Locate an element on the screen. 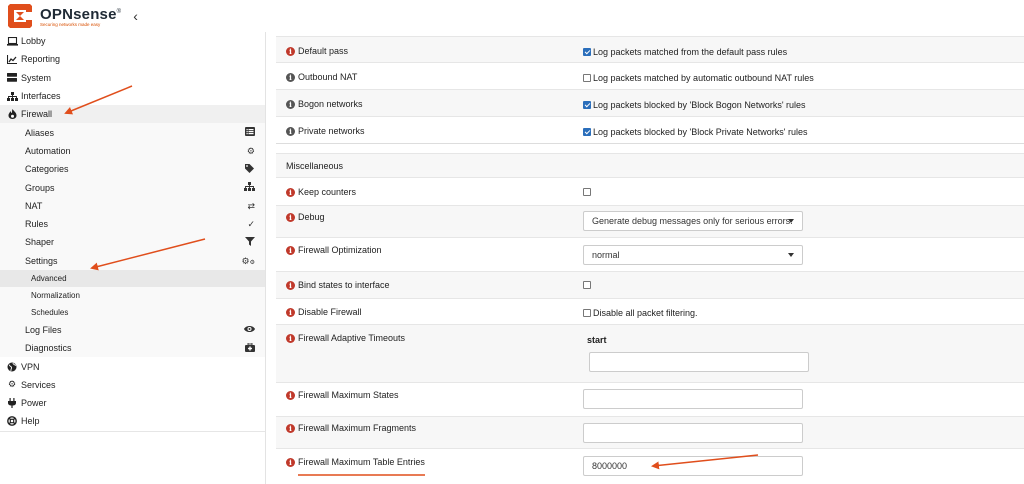 Image resolution: width=1024 pixels, height=484 pixels. sidebar-item-shaper: Shaper is located at coordinates (132, 242).